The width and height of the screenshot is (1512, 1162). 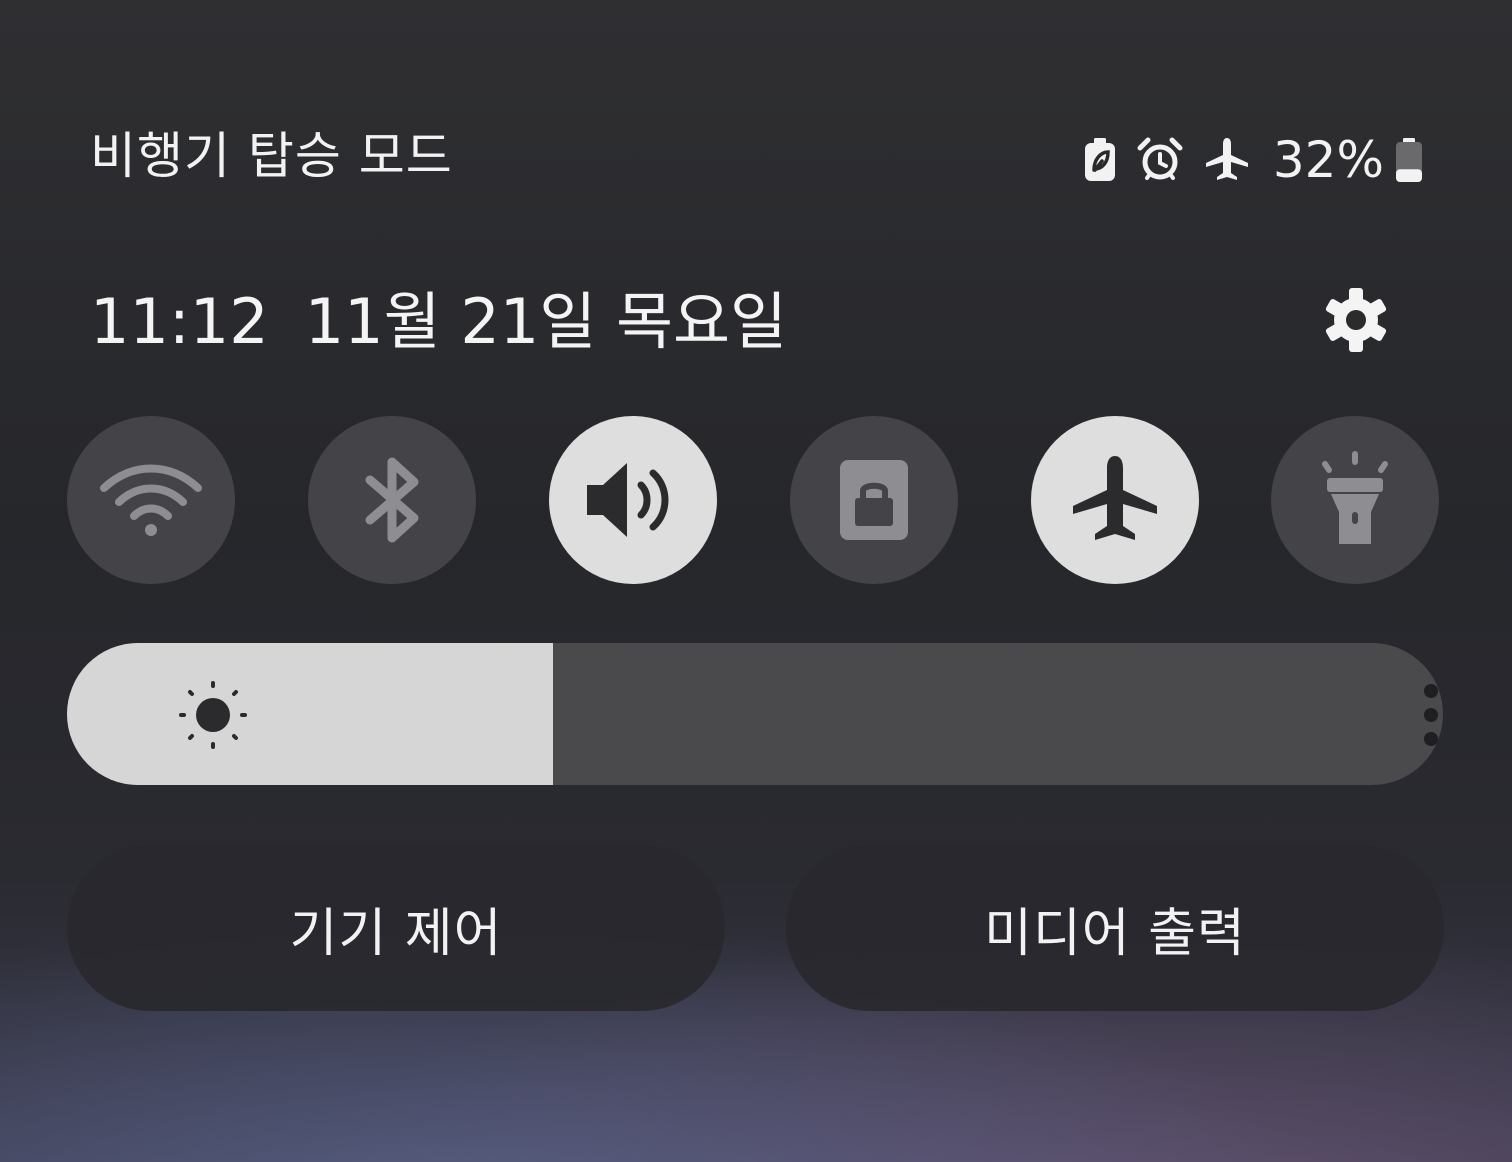 I want to click on alarm-icon, so click(x=1160, y=160).